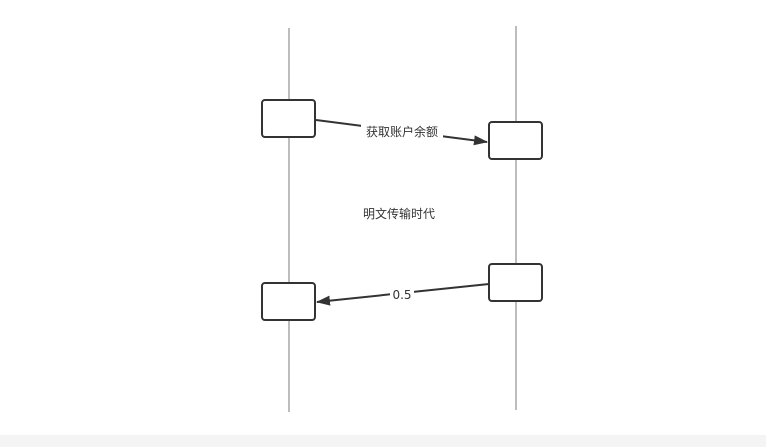 This screenshot has width=766, height=447. What do you see at coordinates (288, 301) in the screenshot?
I see `activation-left-bottom` at bounding box center [288, 301].